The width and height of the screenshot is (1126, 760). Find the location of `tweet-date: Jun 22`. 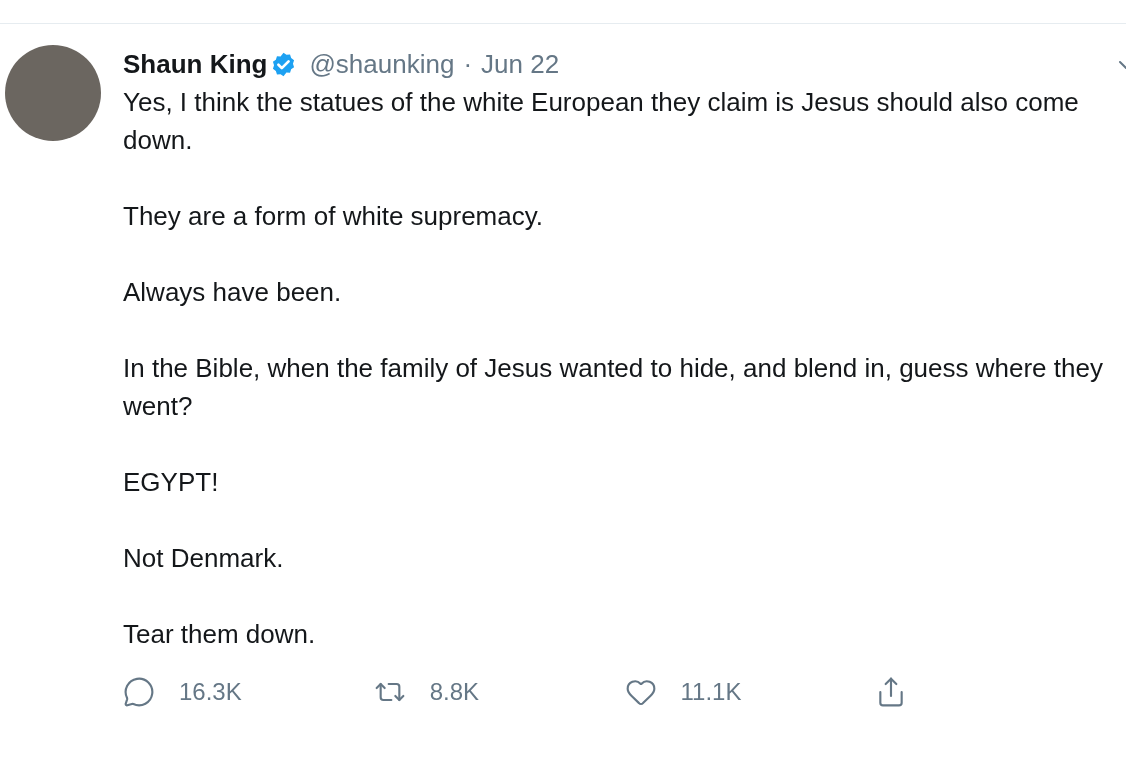

tweet-date: Jun 22 is located at coordinates (520, 64).